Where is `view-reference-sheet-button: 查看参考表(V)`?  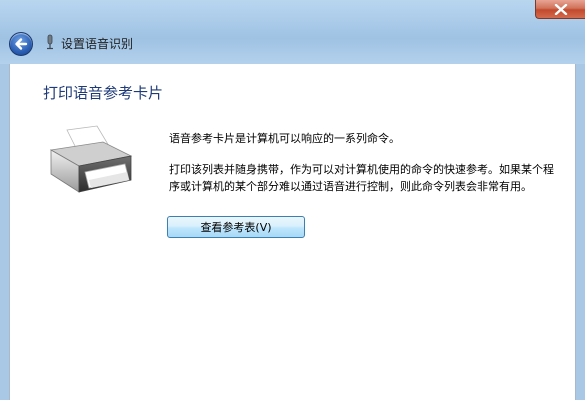
view-reference-sheet-button: 查看参考表(V) is located at coordinates (236, 227).